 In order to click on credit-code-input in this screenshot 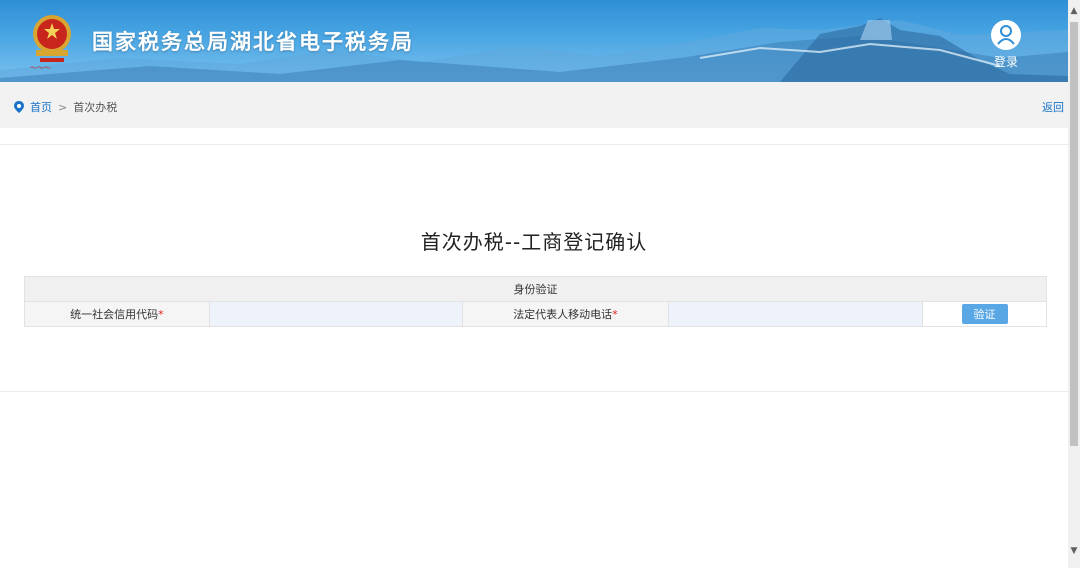, I will do `click(335, 314)`.